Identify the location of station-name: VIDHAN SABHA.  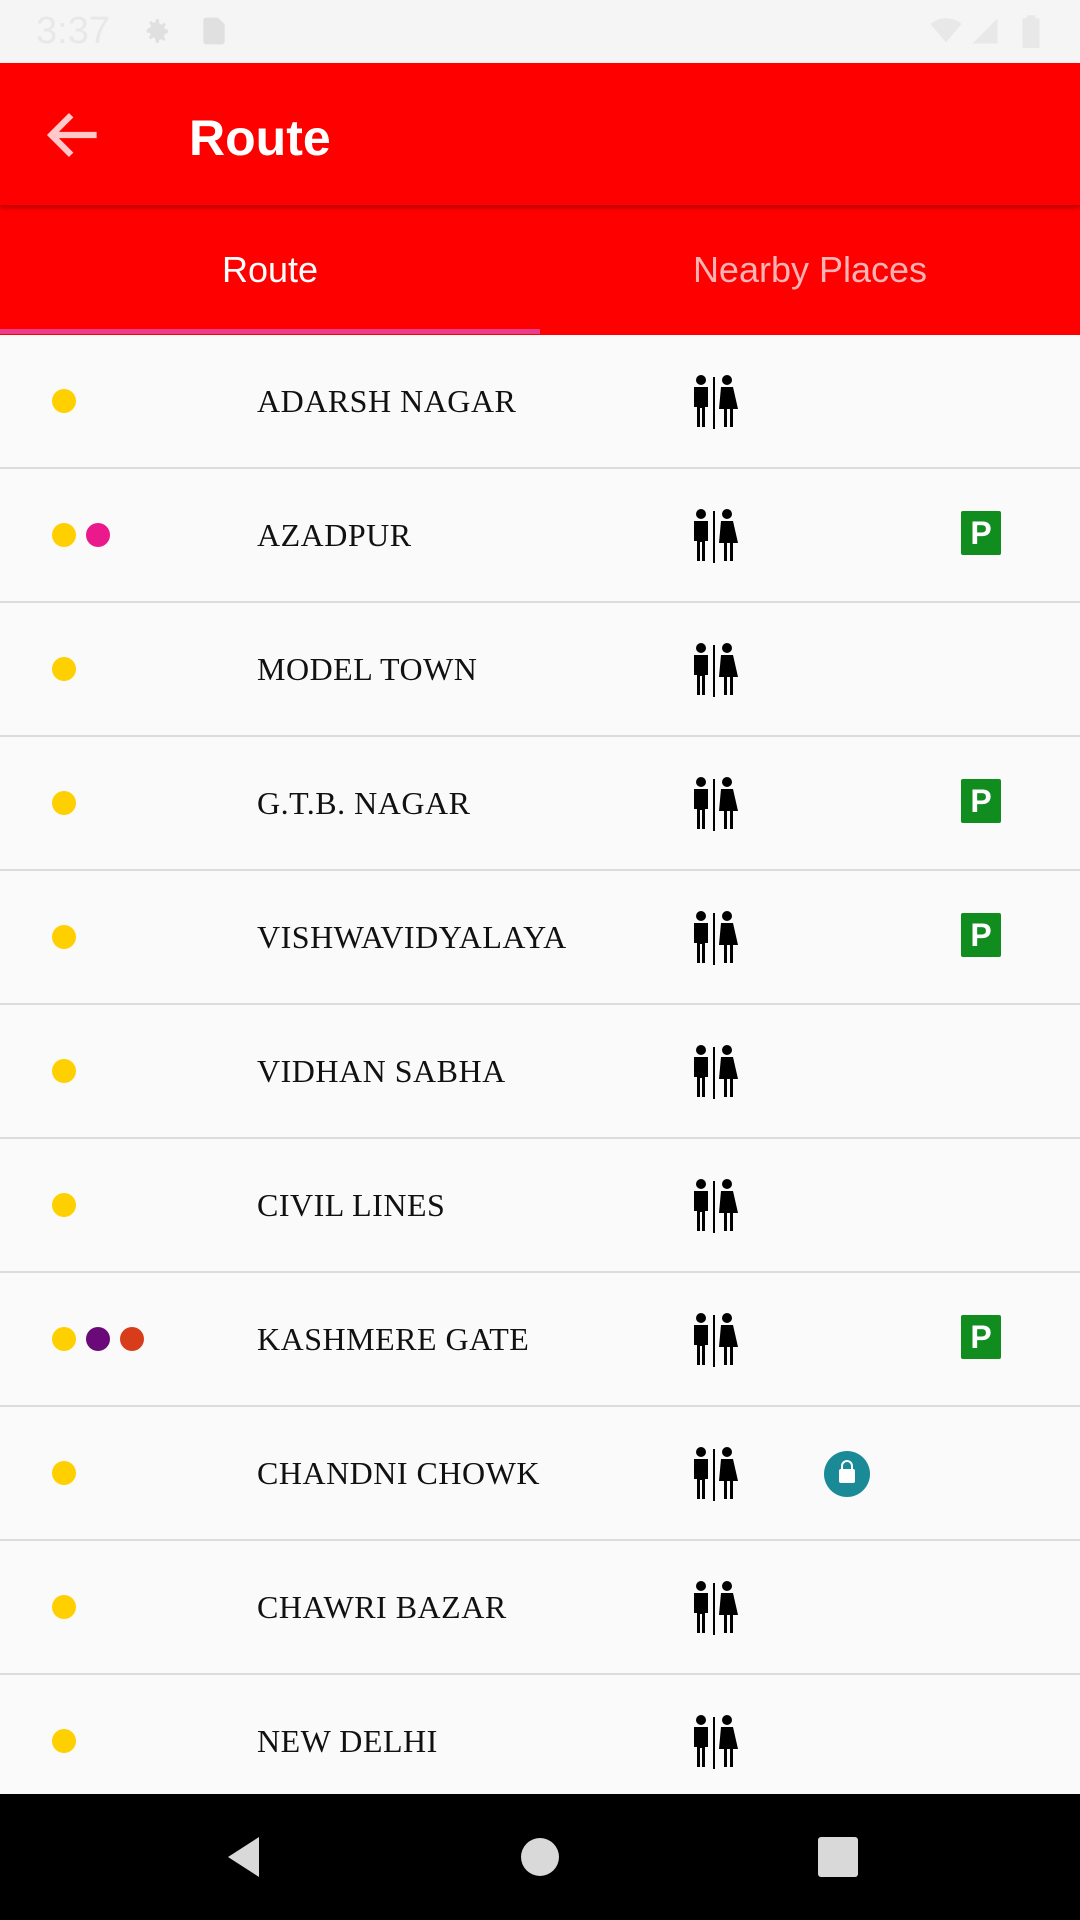
(381, 1071).